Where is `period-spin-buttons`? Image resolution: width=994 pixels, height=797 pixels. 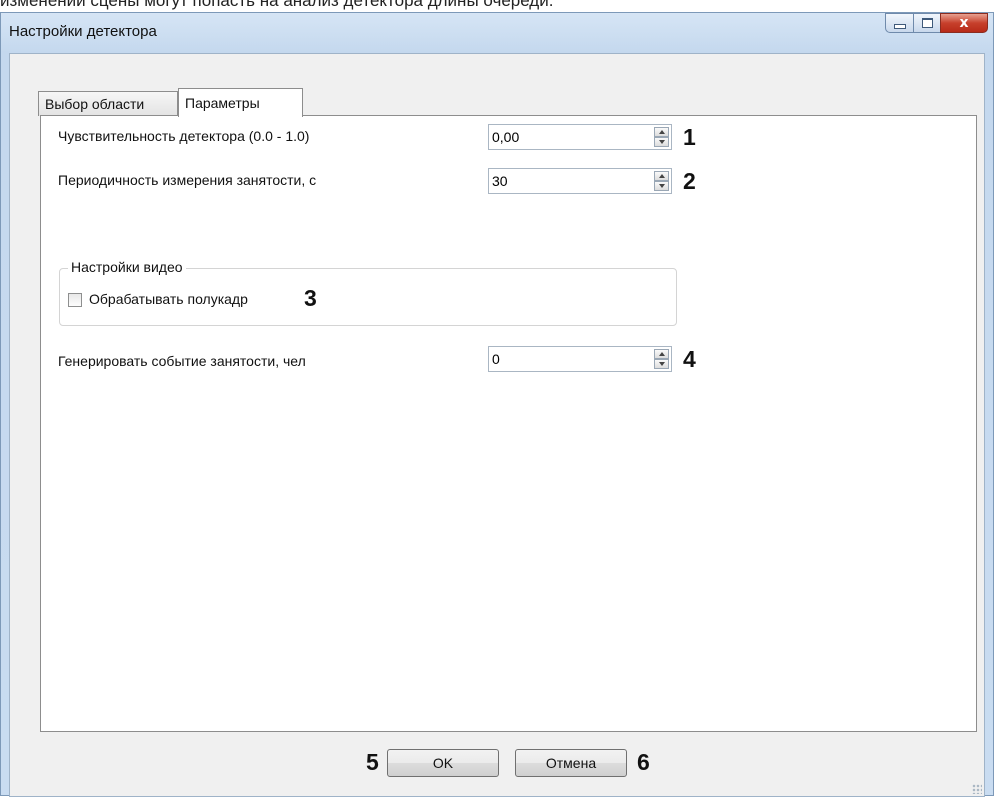
period-spin-buttons is located at coordinates (661, 181).